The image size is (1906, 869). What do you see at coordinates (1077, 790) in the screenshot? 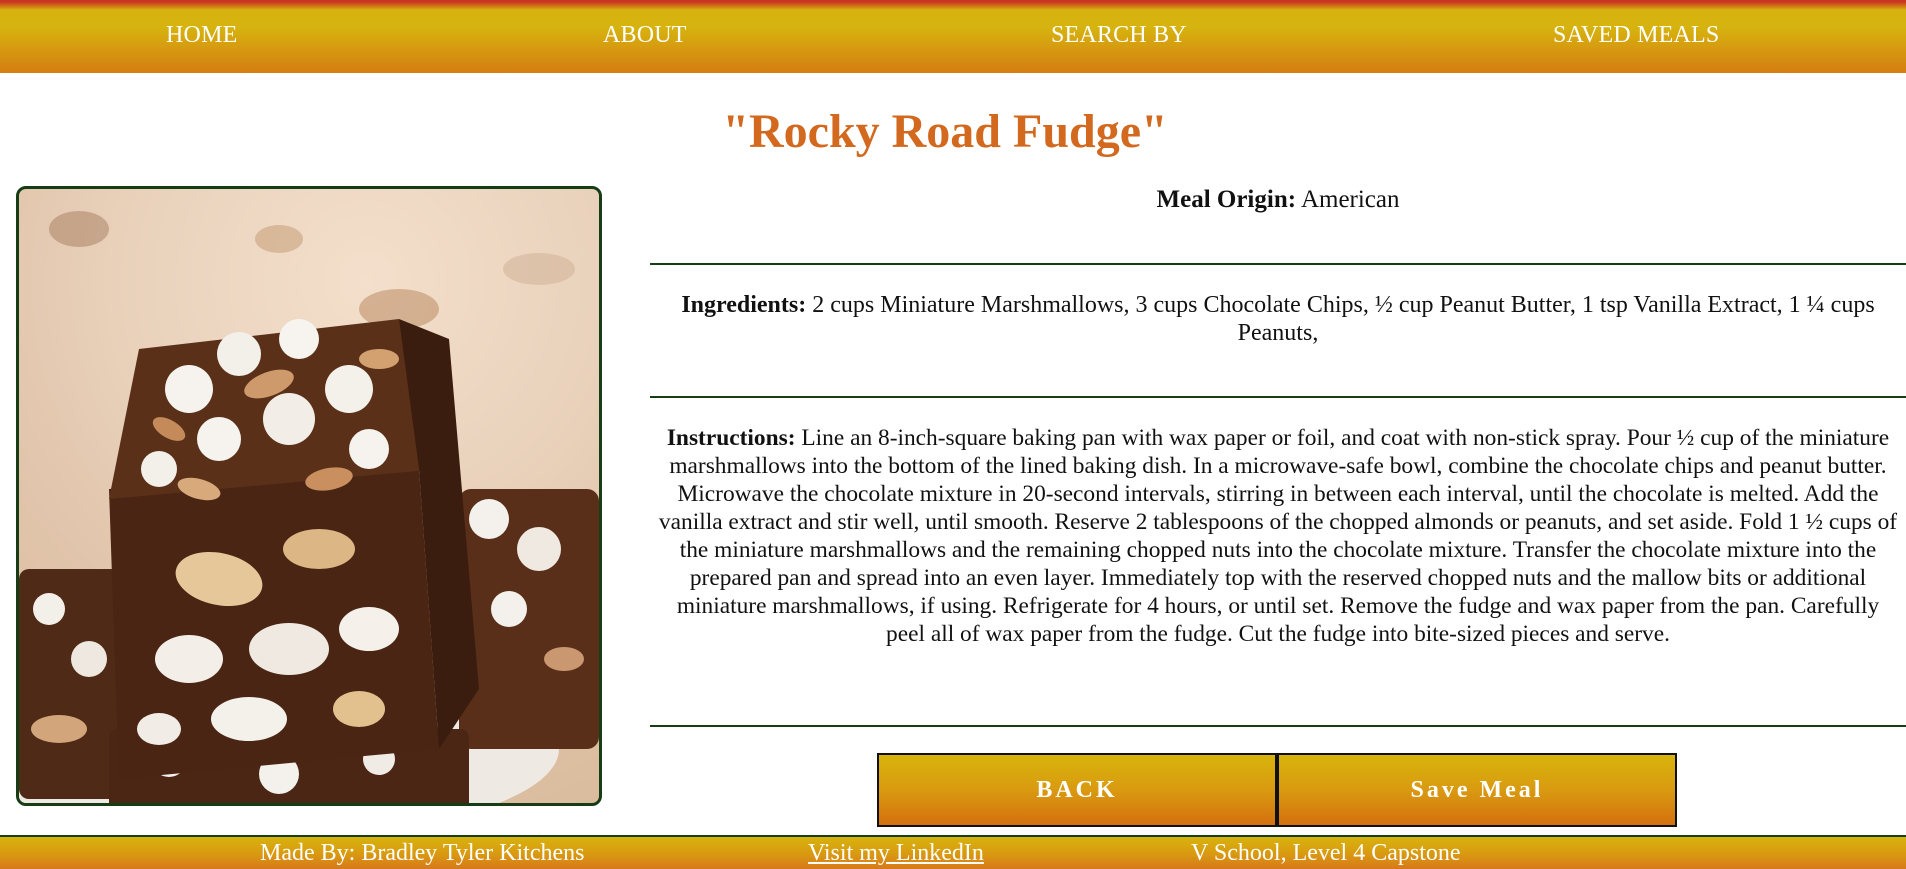
I see `back-button: BACK` at bounding box center [1077, 790].